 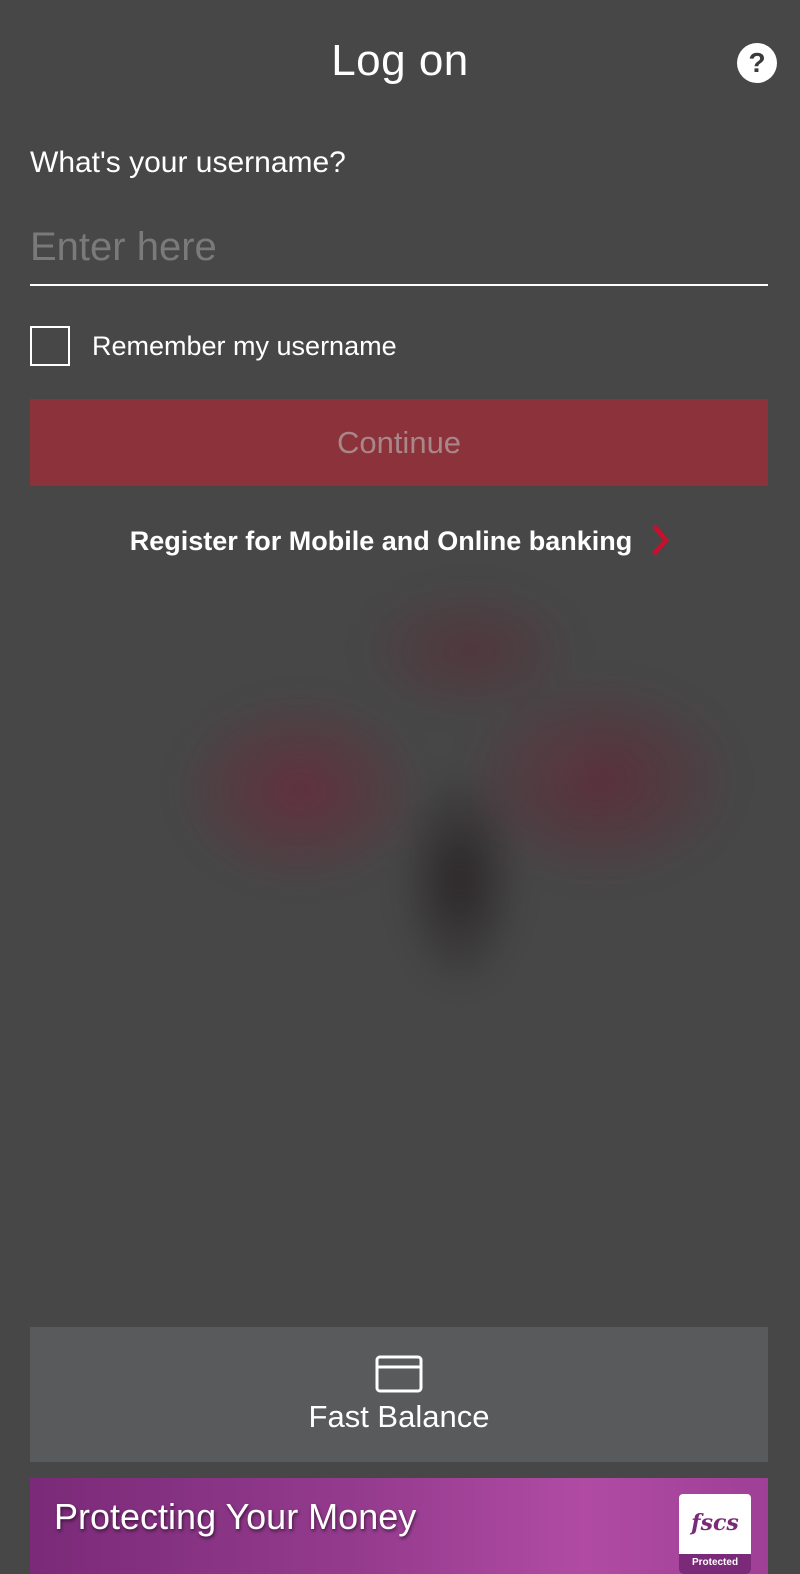 What do you see at coordinates (399, 248) in the screenshot?
I see `username-input` at bounding box center [399, 248].